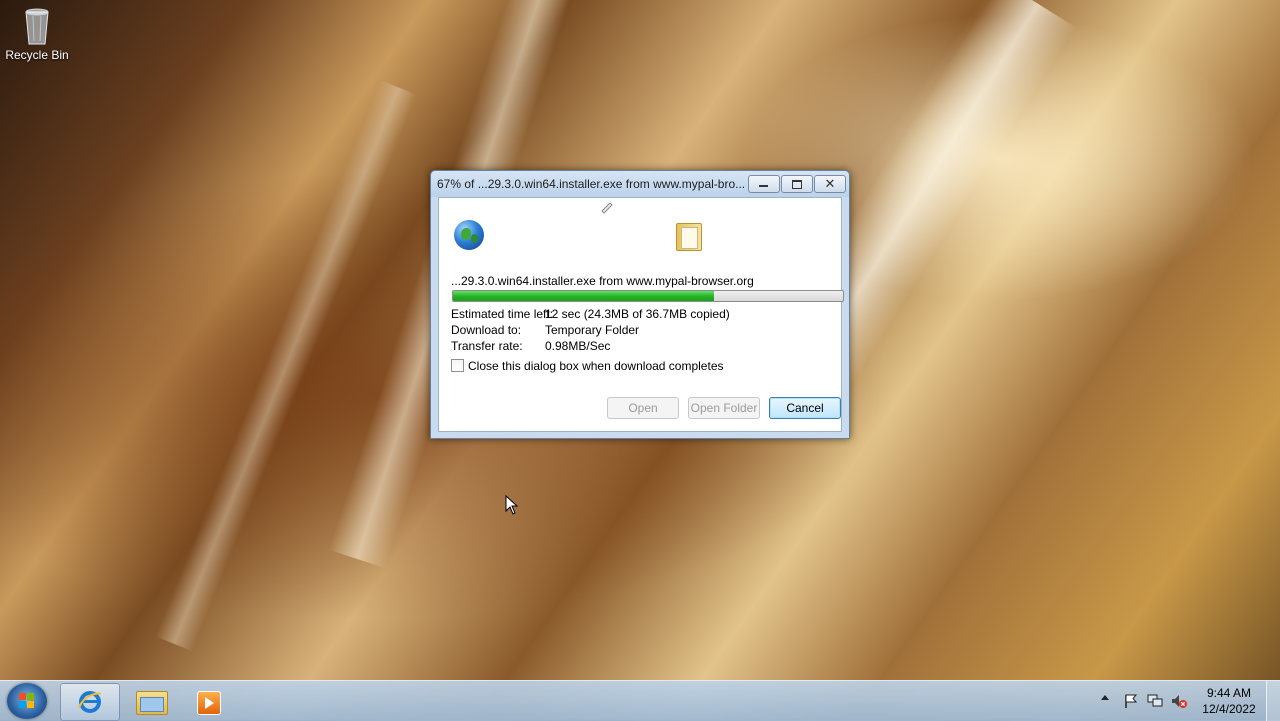 The height and width of the screenshot is (721, 1280). What do you see at coordinates (1179, 701) in the screenshot?
I see `volume-muted-icon` at bounding box center [1179, 701].